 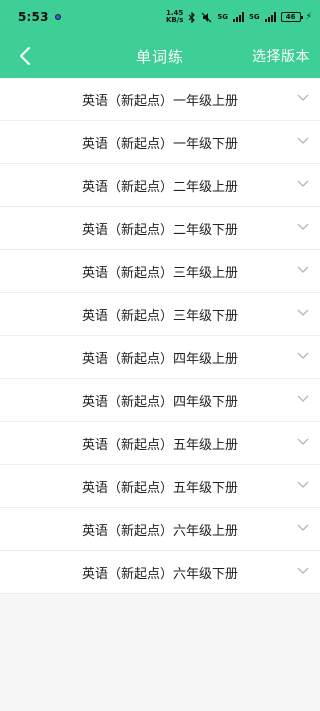 I want to click on list-item: 英语（新起点）一年级下册, so click(x=160, y=142).